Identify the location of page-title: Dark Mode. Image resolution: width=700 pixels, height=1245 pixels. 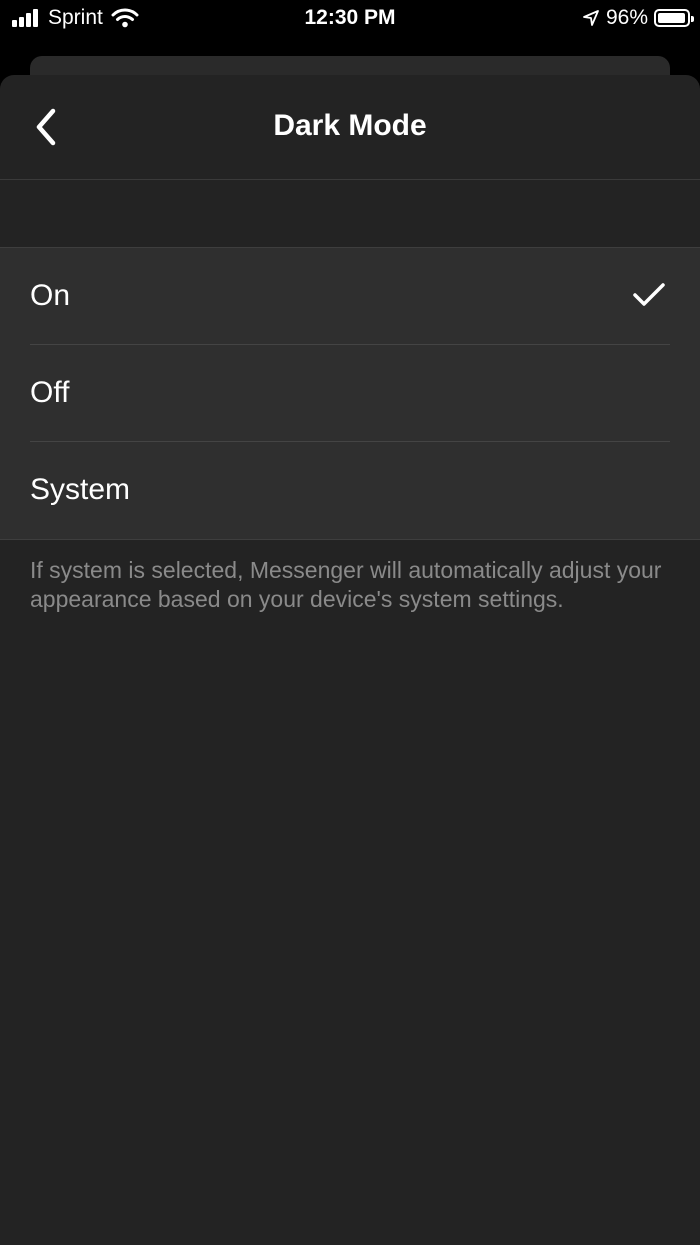
(350, 125).